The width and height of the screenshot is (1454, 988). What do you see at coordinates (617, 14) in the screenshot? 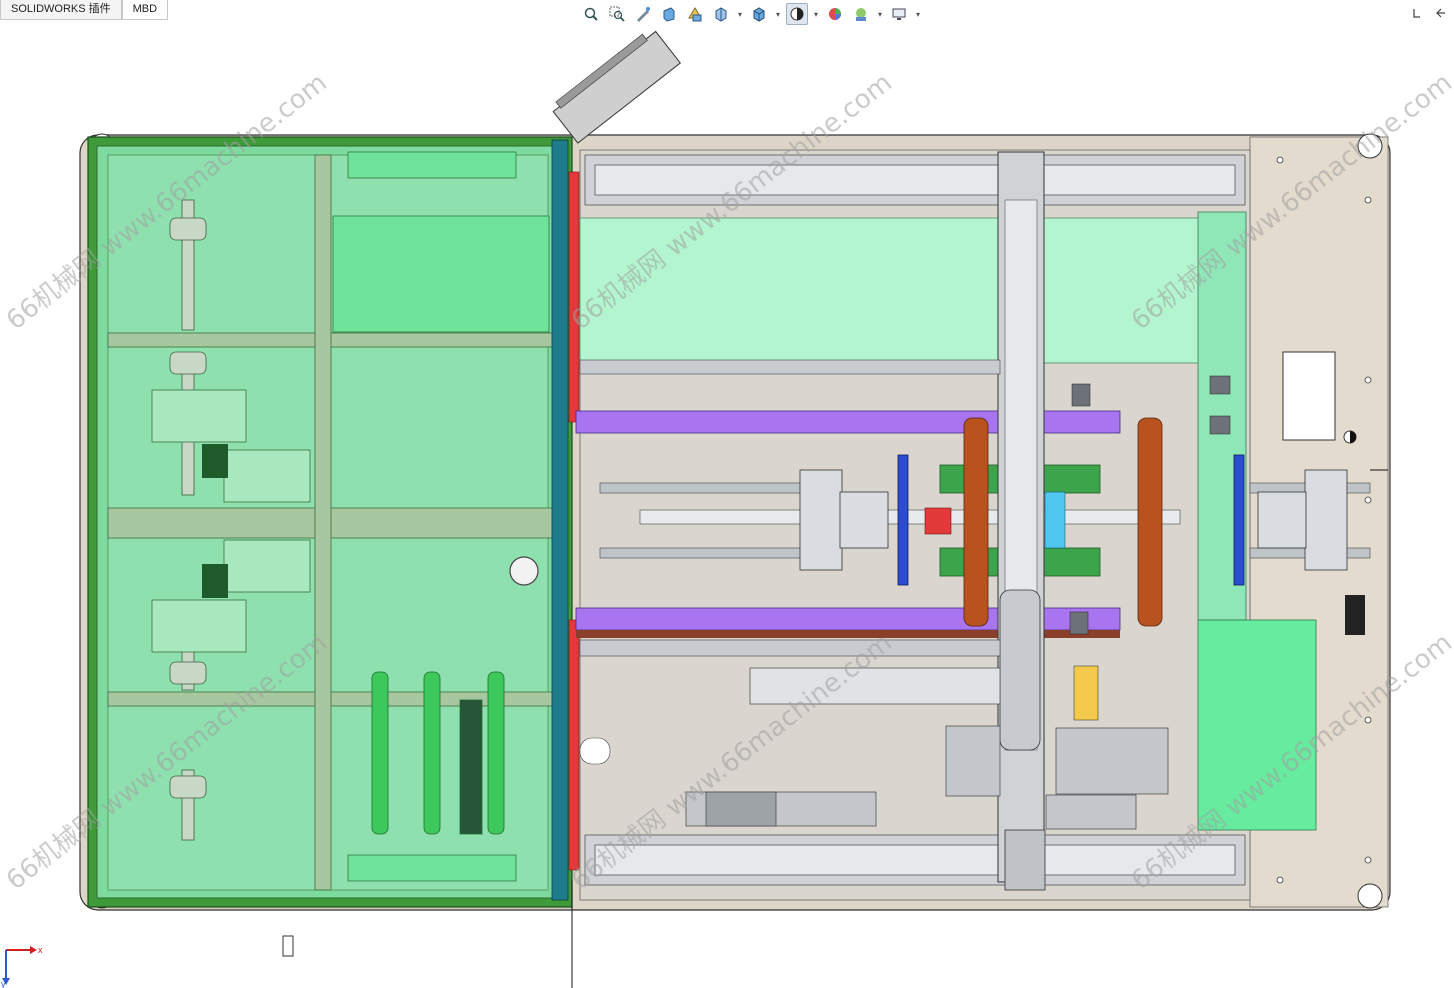
I see `zoom-area-icon` at bounding box center [617, 14].